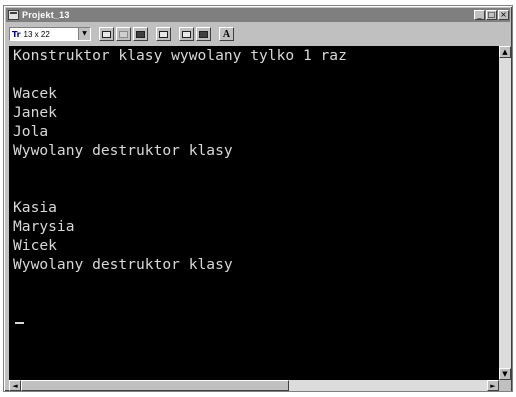  I want to click on console-line: Wicek, so click(35, 245).